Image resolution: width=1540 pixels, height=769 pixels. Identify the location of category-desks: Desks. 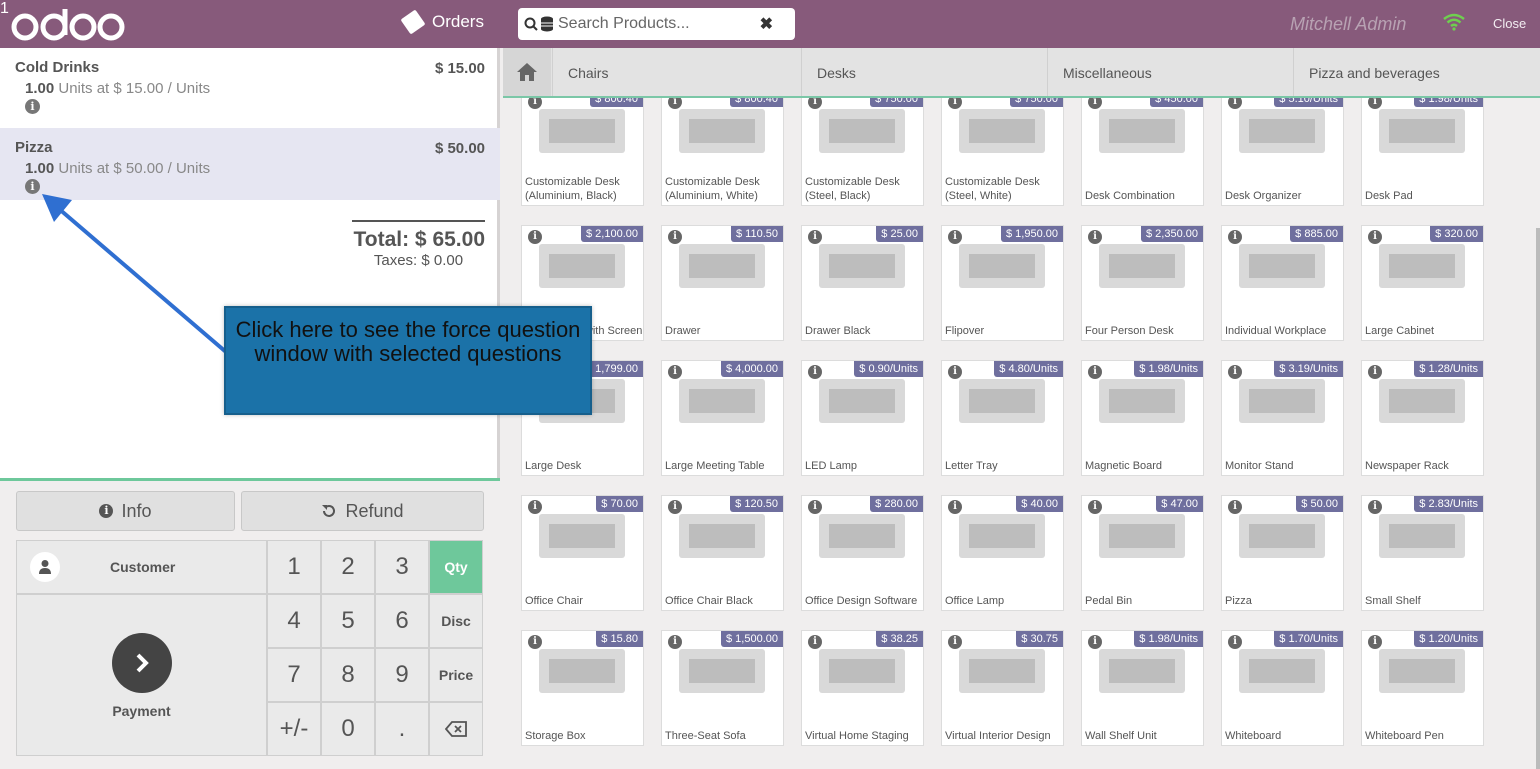
(924, 72).